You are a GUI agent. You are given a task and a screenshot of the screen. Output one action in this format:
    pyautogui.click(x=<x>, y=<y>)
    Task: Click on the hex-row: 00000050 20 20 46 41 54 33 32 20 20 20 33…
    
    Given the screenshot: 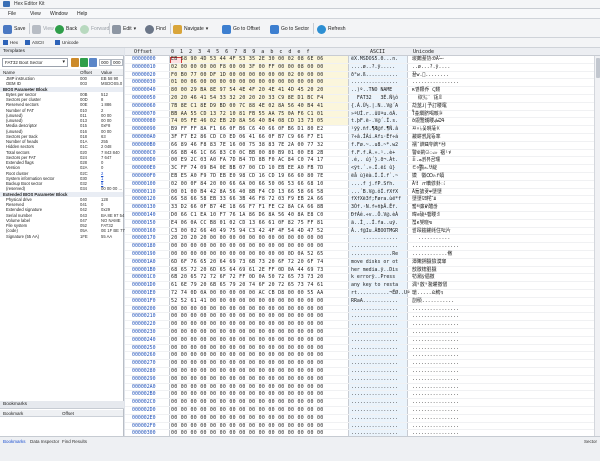 What is the action you would take?
    pyautogui.click(x=362, y=99)
    